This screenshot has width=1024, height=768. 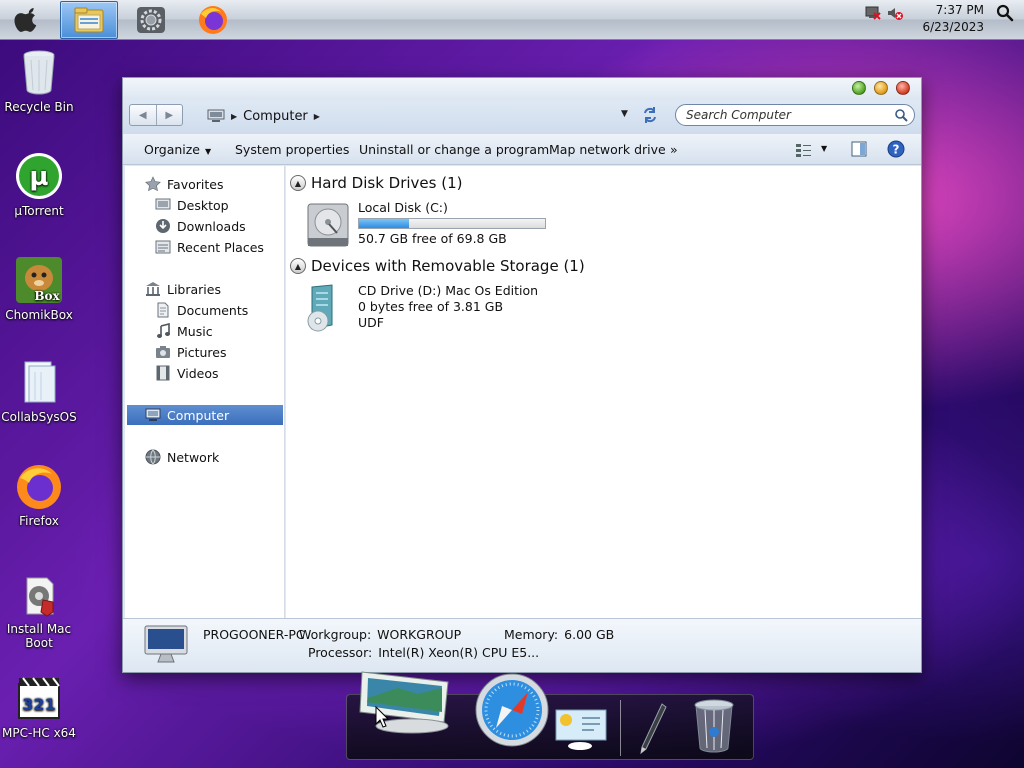 What do you see at coordinates (522, 117) in the screenshot?
I see `address-row: ◀ ▶ ▶ Computer ▶ ▼ Search Computer` at bounding box center [522, 117].